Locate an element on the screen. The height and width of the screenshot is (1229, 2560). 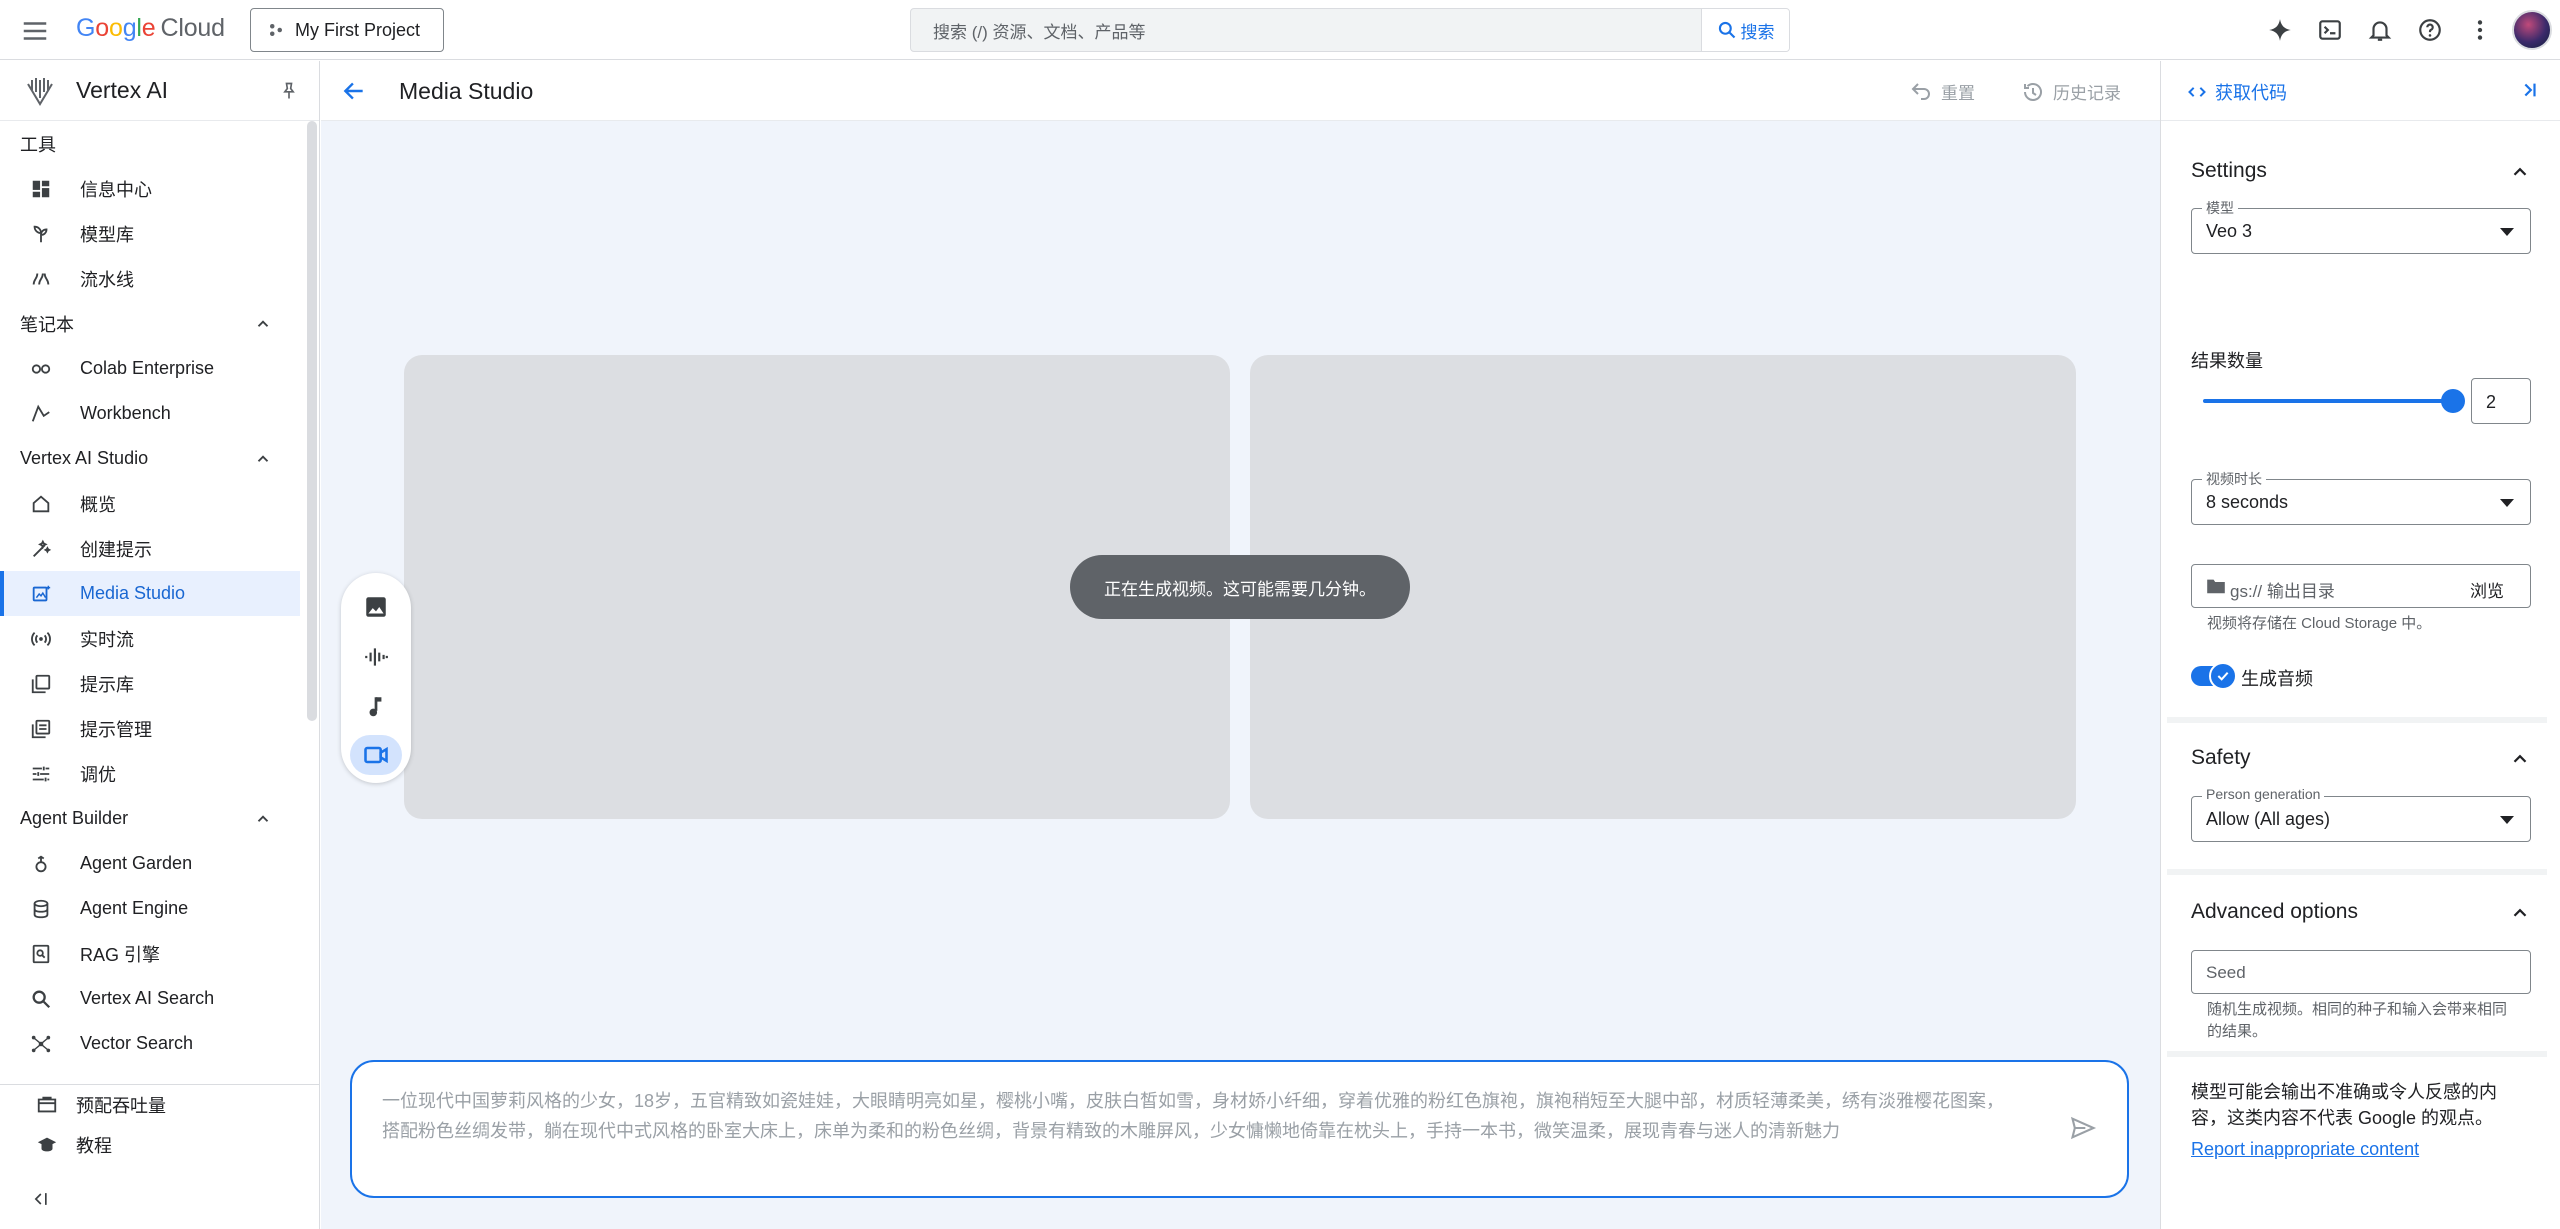
model-select: 模型 Veo 3 is located at coordinates (2361, 226).